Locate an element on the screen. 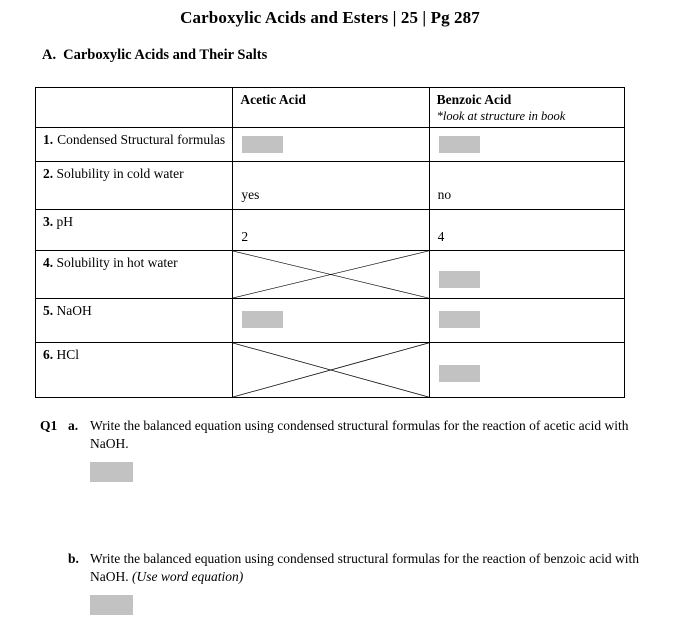  row-number-5: 5. is located at coordinates (48, 310).